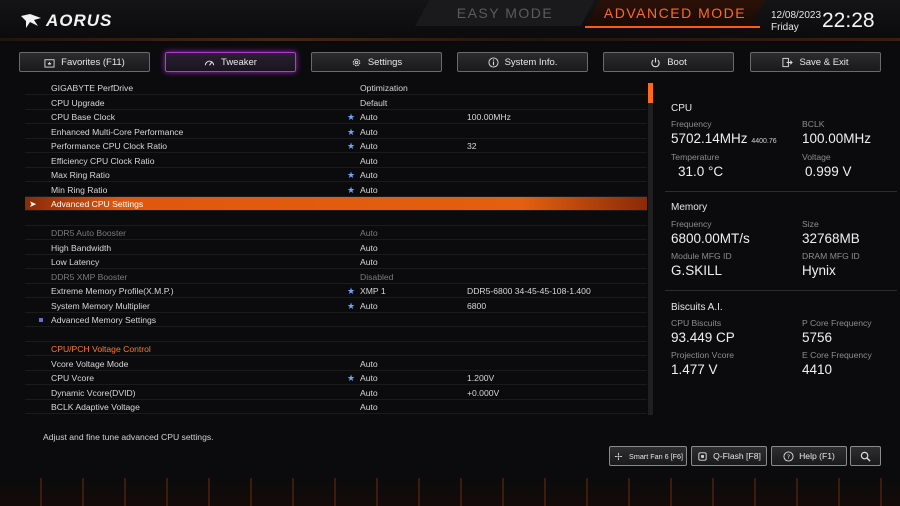 Image resolution: width=900 pixels, height=506 pixels. Describe the element at coordinates (701, 171) in the screenshot. I see `temperature-value: 31.0 °C` at that location.